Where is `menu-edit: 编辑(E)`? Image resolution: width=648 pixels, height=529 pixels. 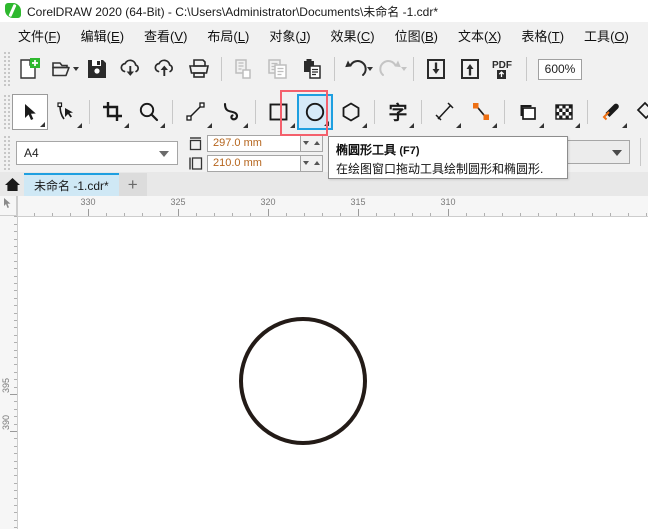 menu-edit: 编辑(E) is located at coordinates (102, 35).